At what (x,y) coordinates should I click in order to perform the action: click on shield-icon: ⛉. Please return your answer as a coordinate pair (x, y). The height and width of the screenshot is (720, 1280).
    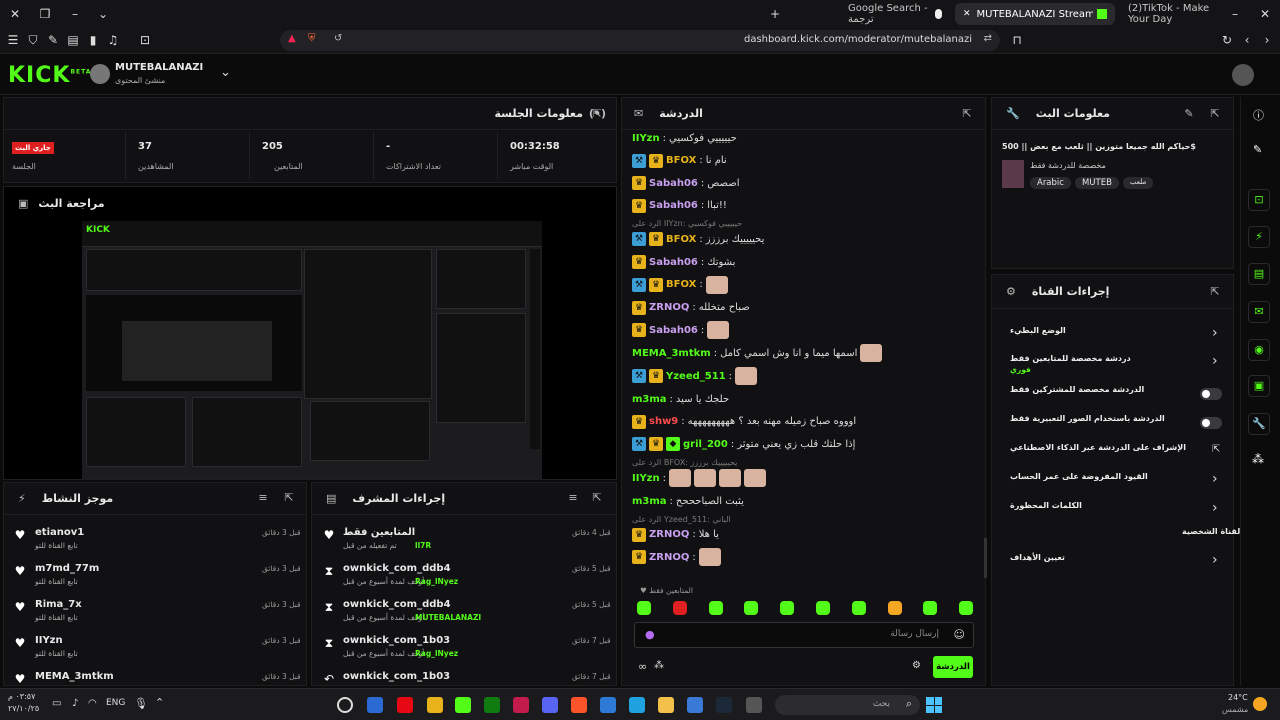
    Looking at the image, I should click on (33, 40).